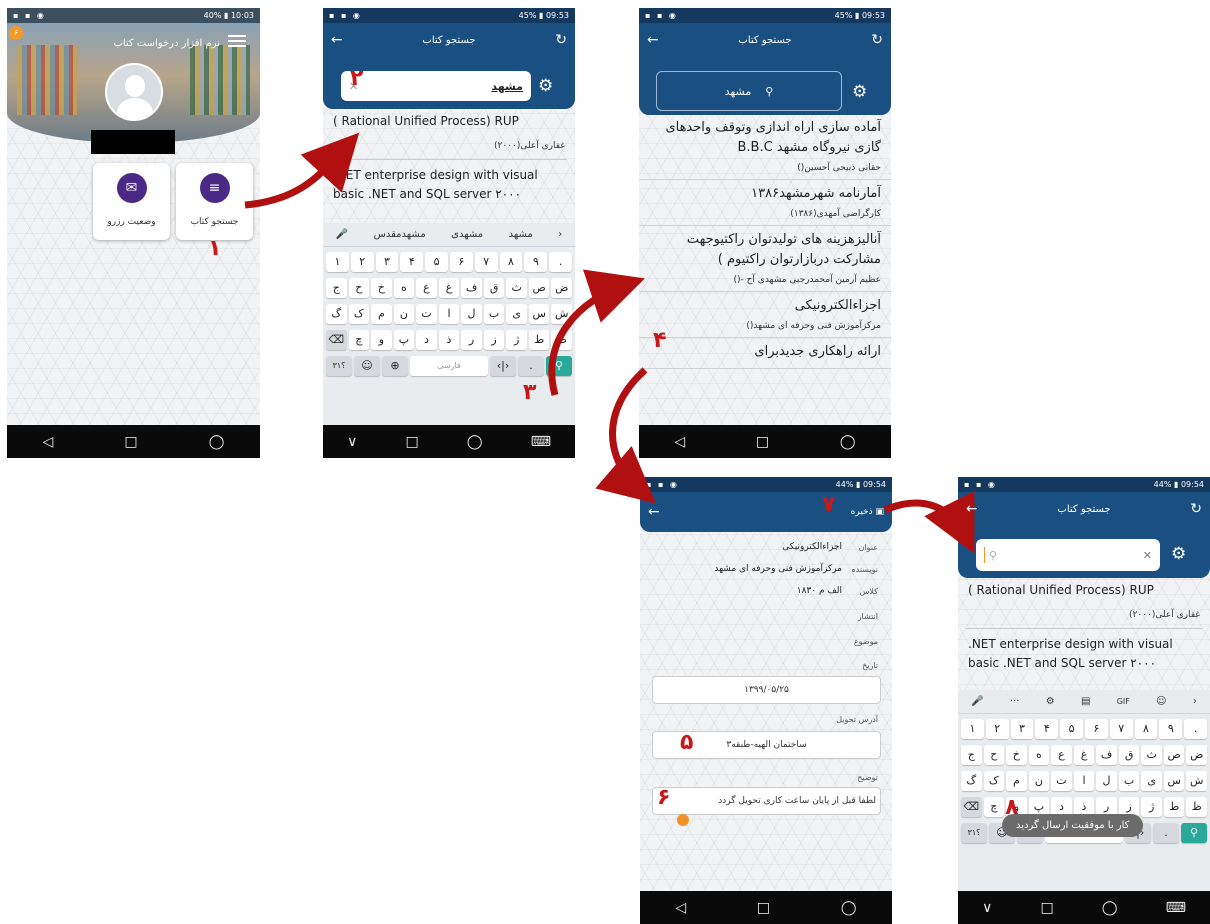 Image resolution: width=1210 pixels, height=924 pixels. What do you see at coordinates (766, 484) in the screenshot?
I see `status-bar: ▪ ▪ ◉ 44% ▮ 09:54` at bounding box center [766, 484].